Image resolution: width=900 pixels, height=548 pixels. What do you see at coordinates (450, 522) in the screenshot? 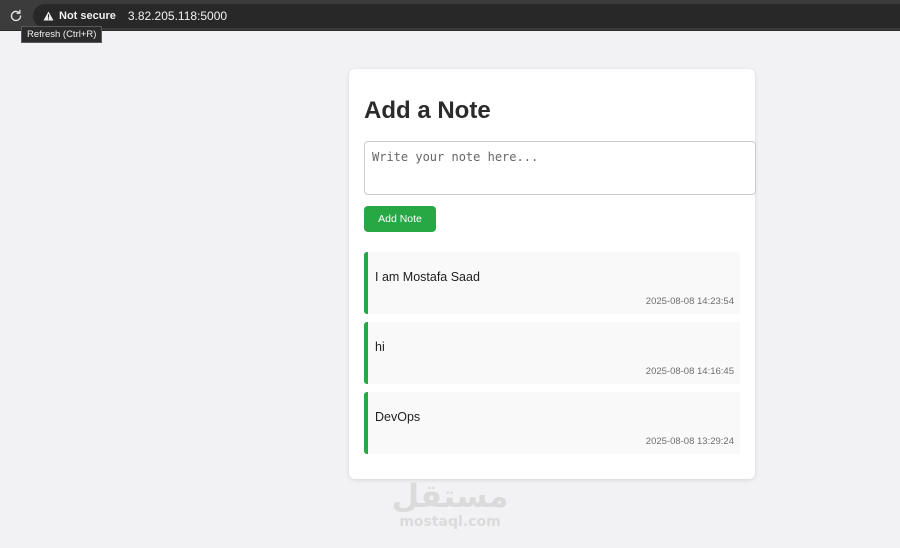
I see `watermark-domain: mostaql.com` at bounding box center [450, 522].